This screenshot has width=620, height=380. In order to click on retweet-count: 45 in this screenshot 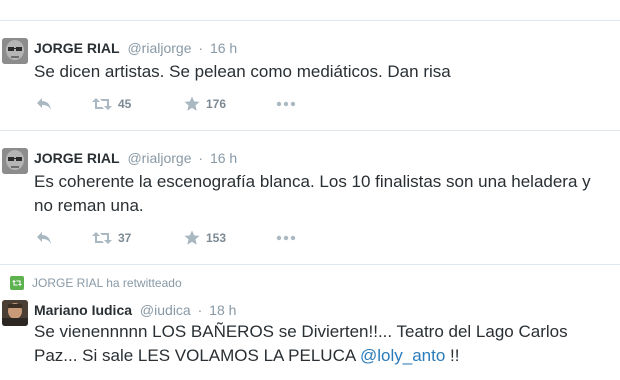, I will do `click(125, 104)`.